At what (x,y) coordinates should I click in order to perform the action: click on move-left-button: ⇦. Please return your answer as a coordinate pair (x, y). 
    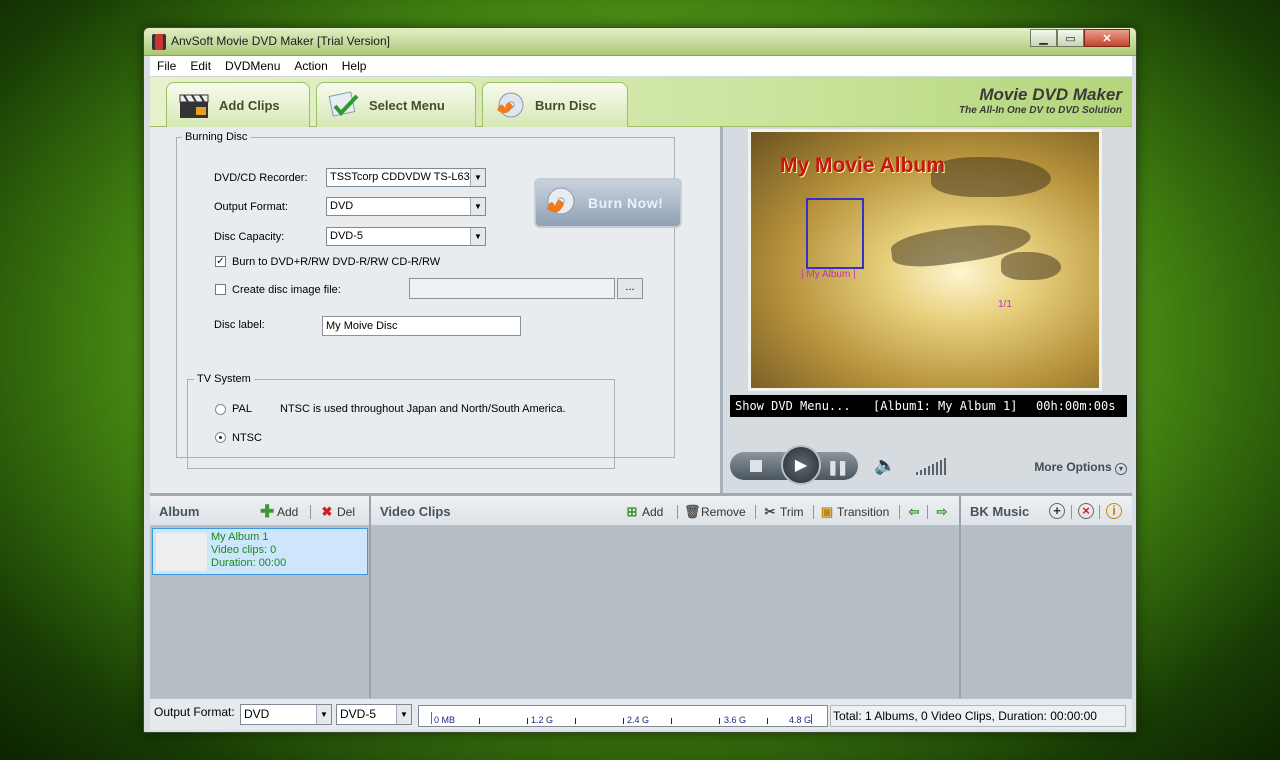
    Looking at the image, I should click on (915, 512).